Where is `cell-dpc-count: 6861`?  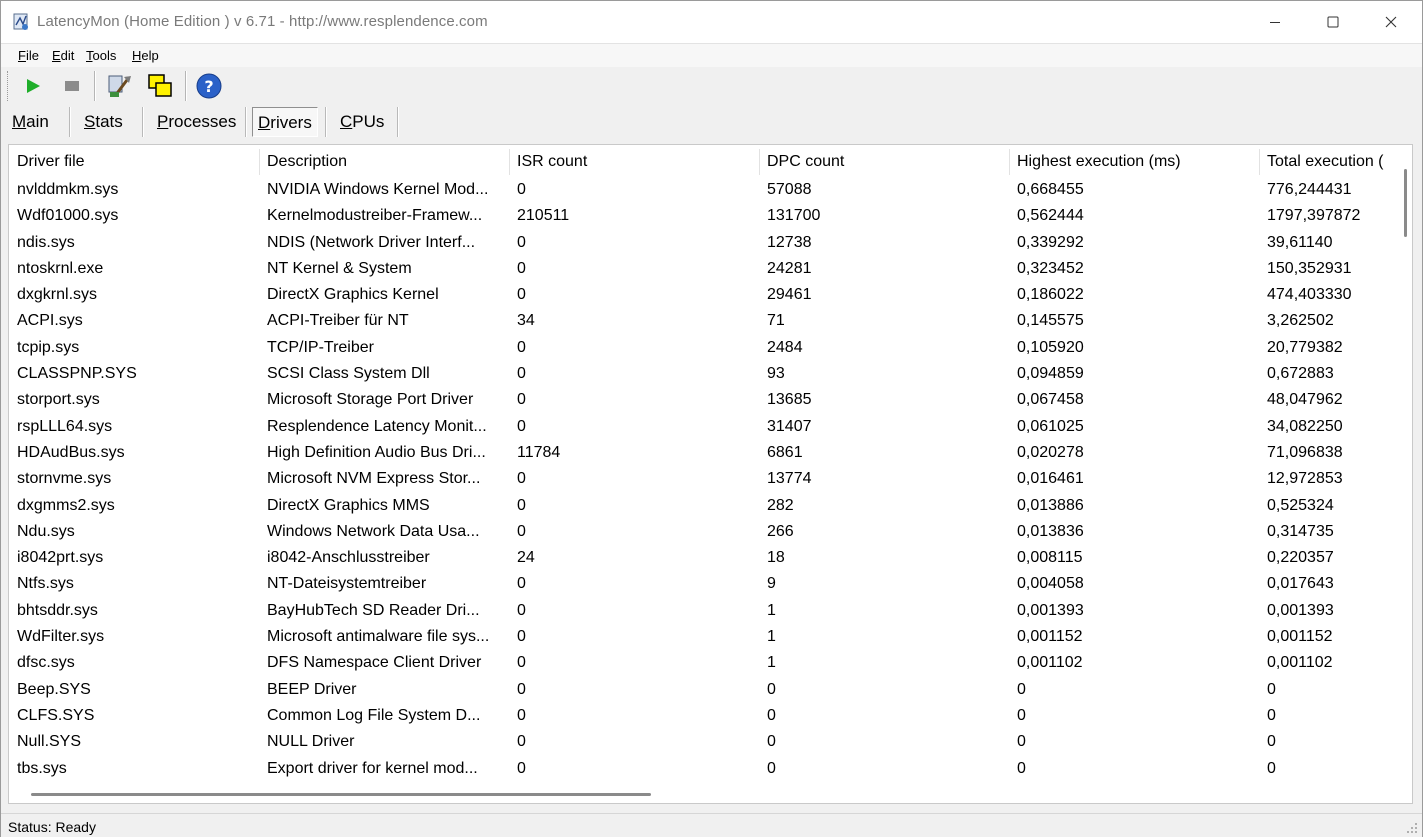 cell-dpc-count: 6861 is located at coordinates (785, 452).